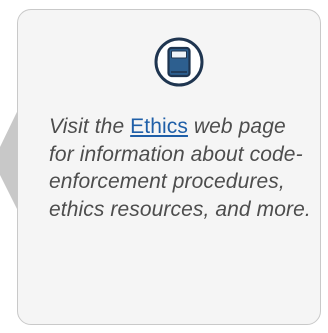 The image size is (328, 333). Describe the element at coordinates (179, 62) in the screenshot. I see `book-icon` at that location.